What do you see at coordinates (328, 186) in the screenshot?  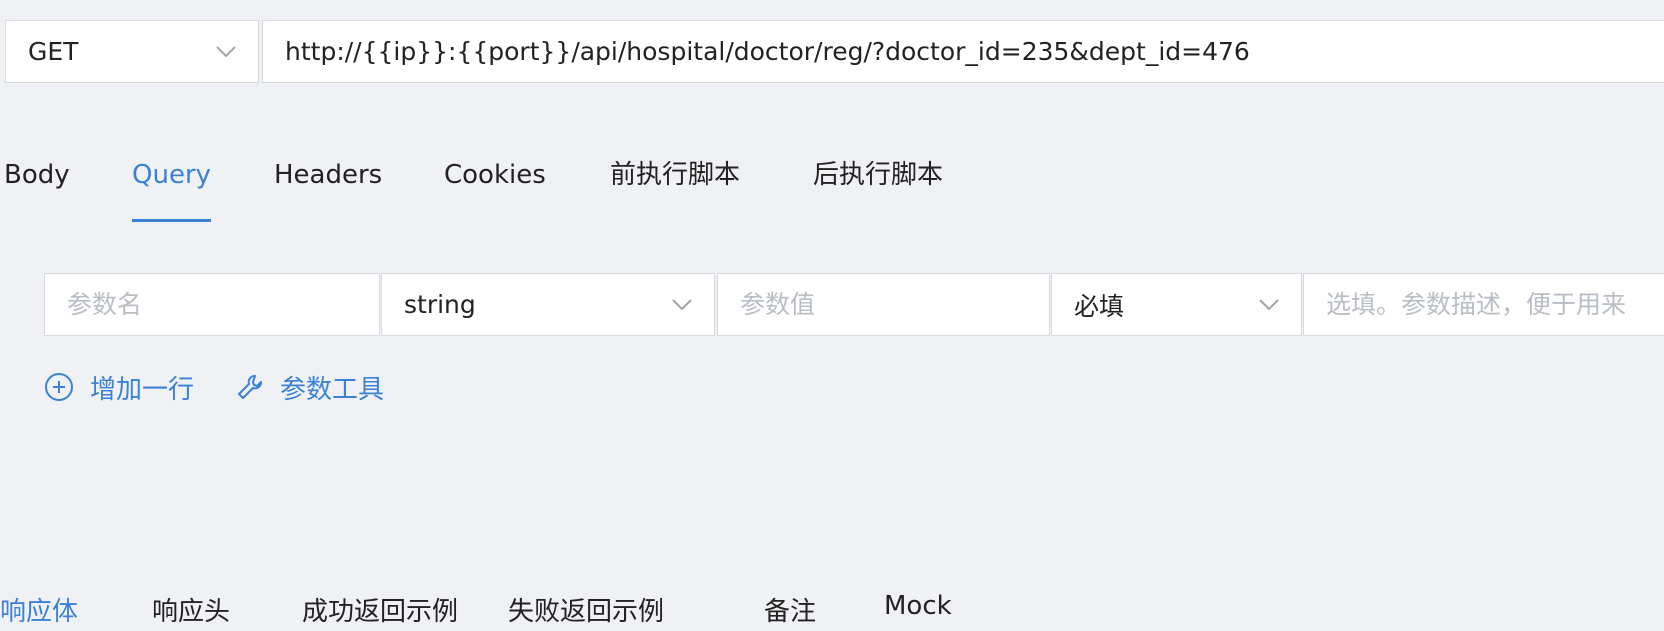 I see `tab-headers: Headers` at bounding box center [328, 186].